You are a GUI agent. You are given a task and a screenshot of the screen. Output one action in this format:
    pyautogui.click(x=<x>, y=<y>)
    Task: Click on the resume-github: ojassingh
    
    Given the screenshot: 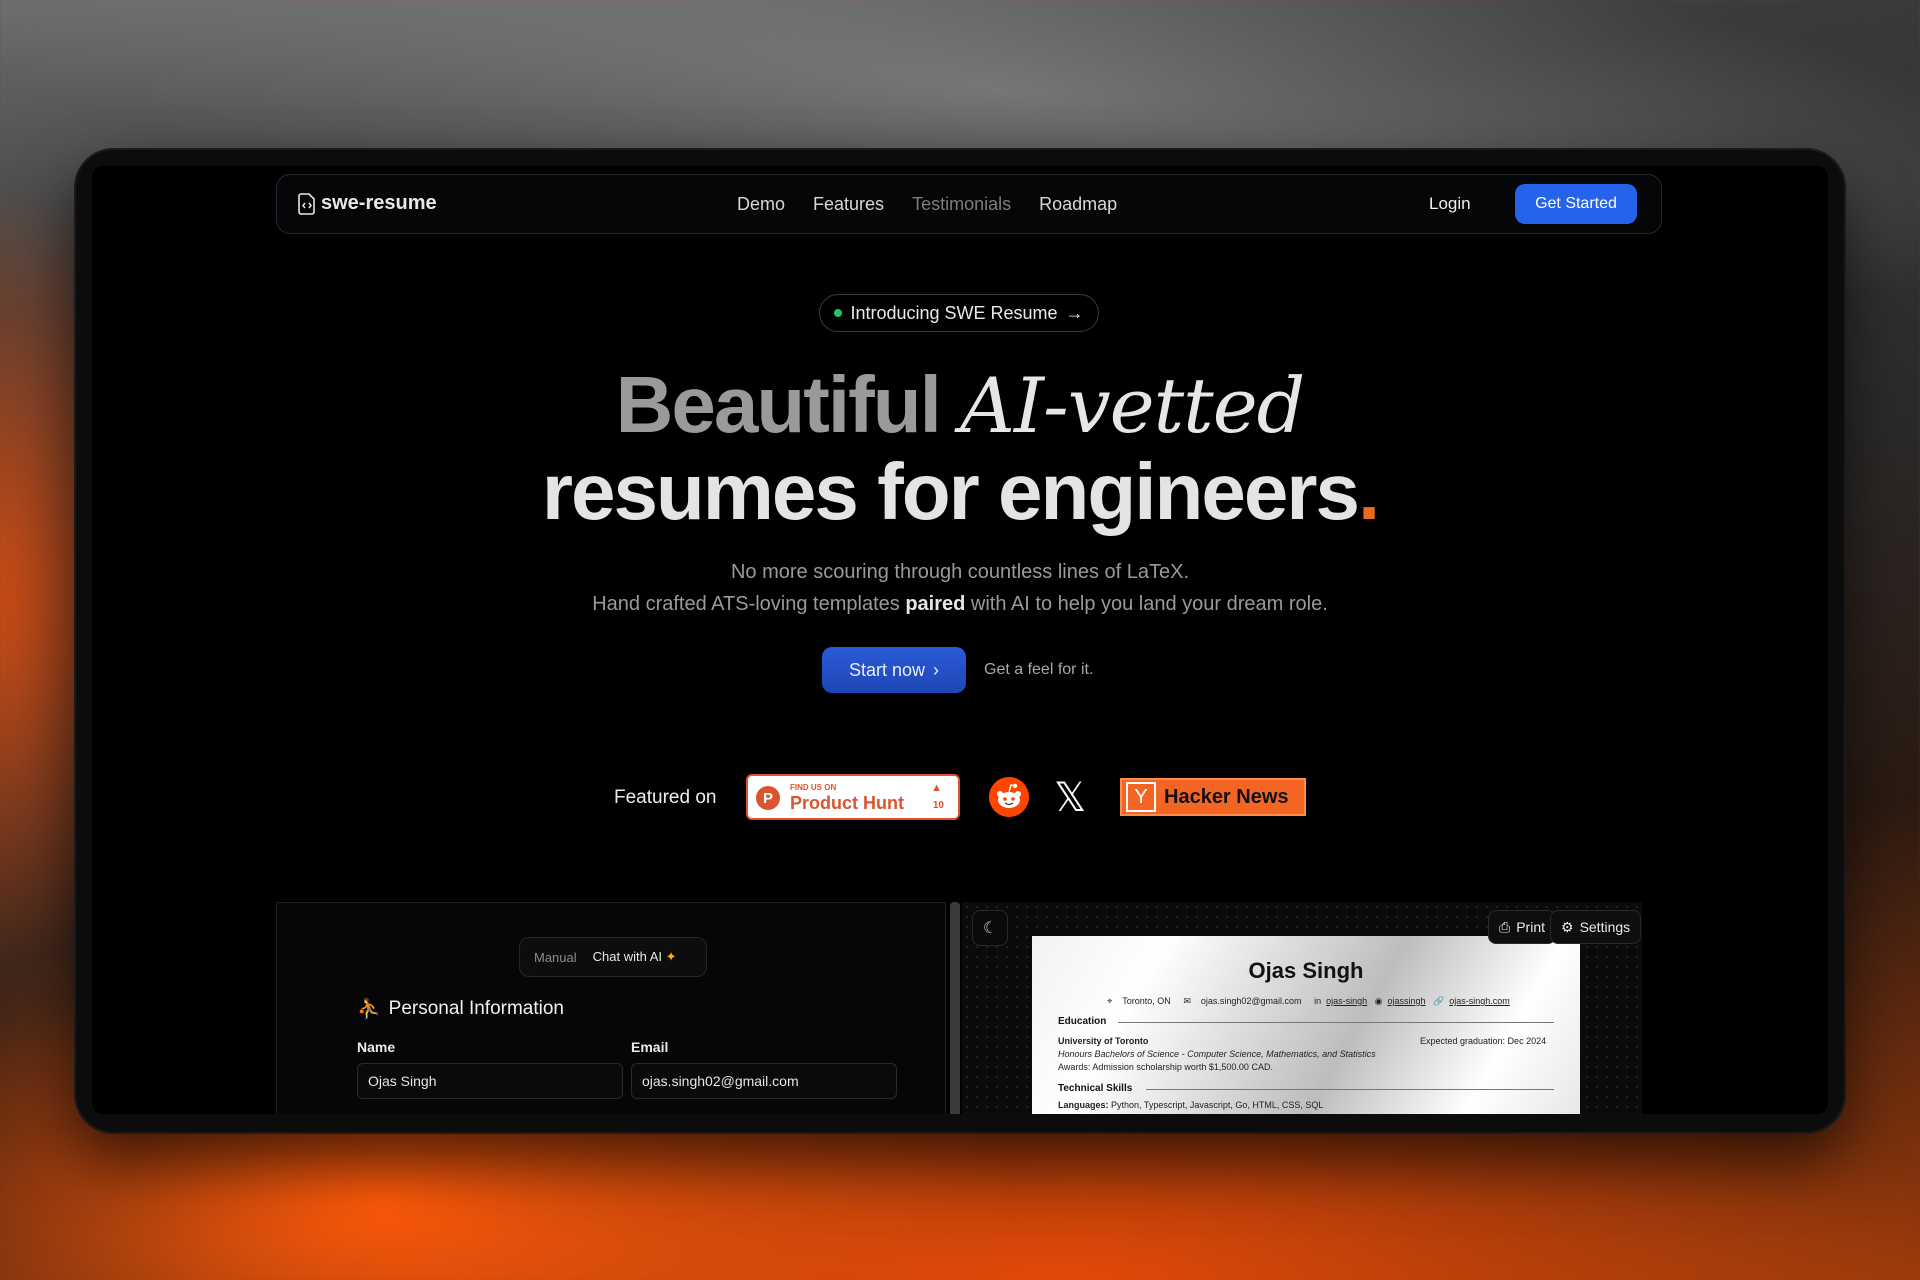 What is the action you would take?
    pyautogui.click(x=1406, y=1001)
    